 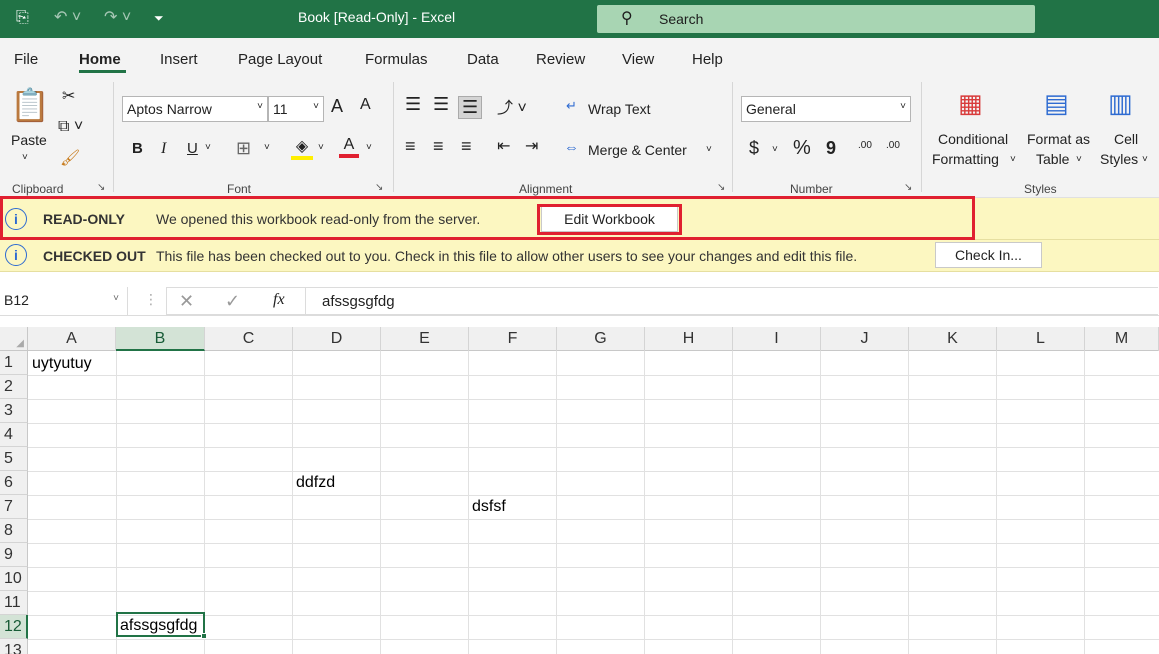 I want to click on format-painter-icon: 🖌, so click(x=70, y=158).